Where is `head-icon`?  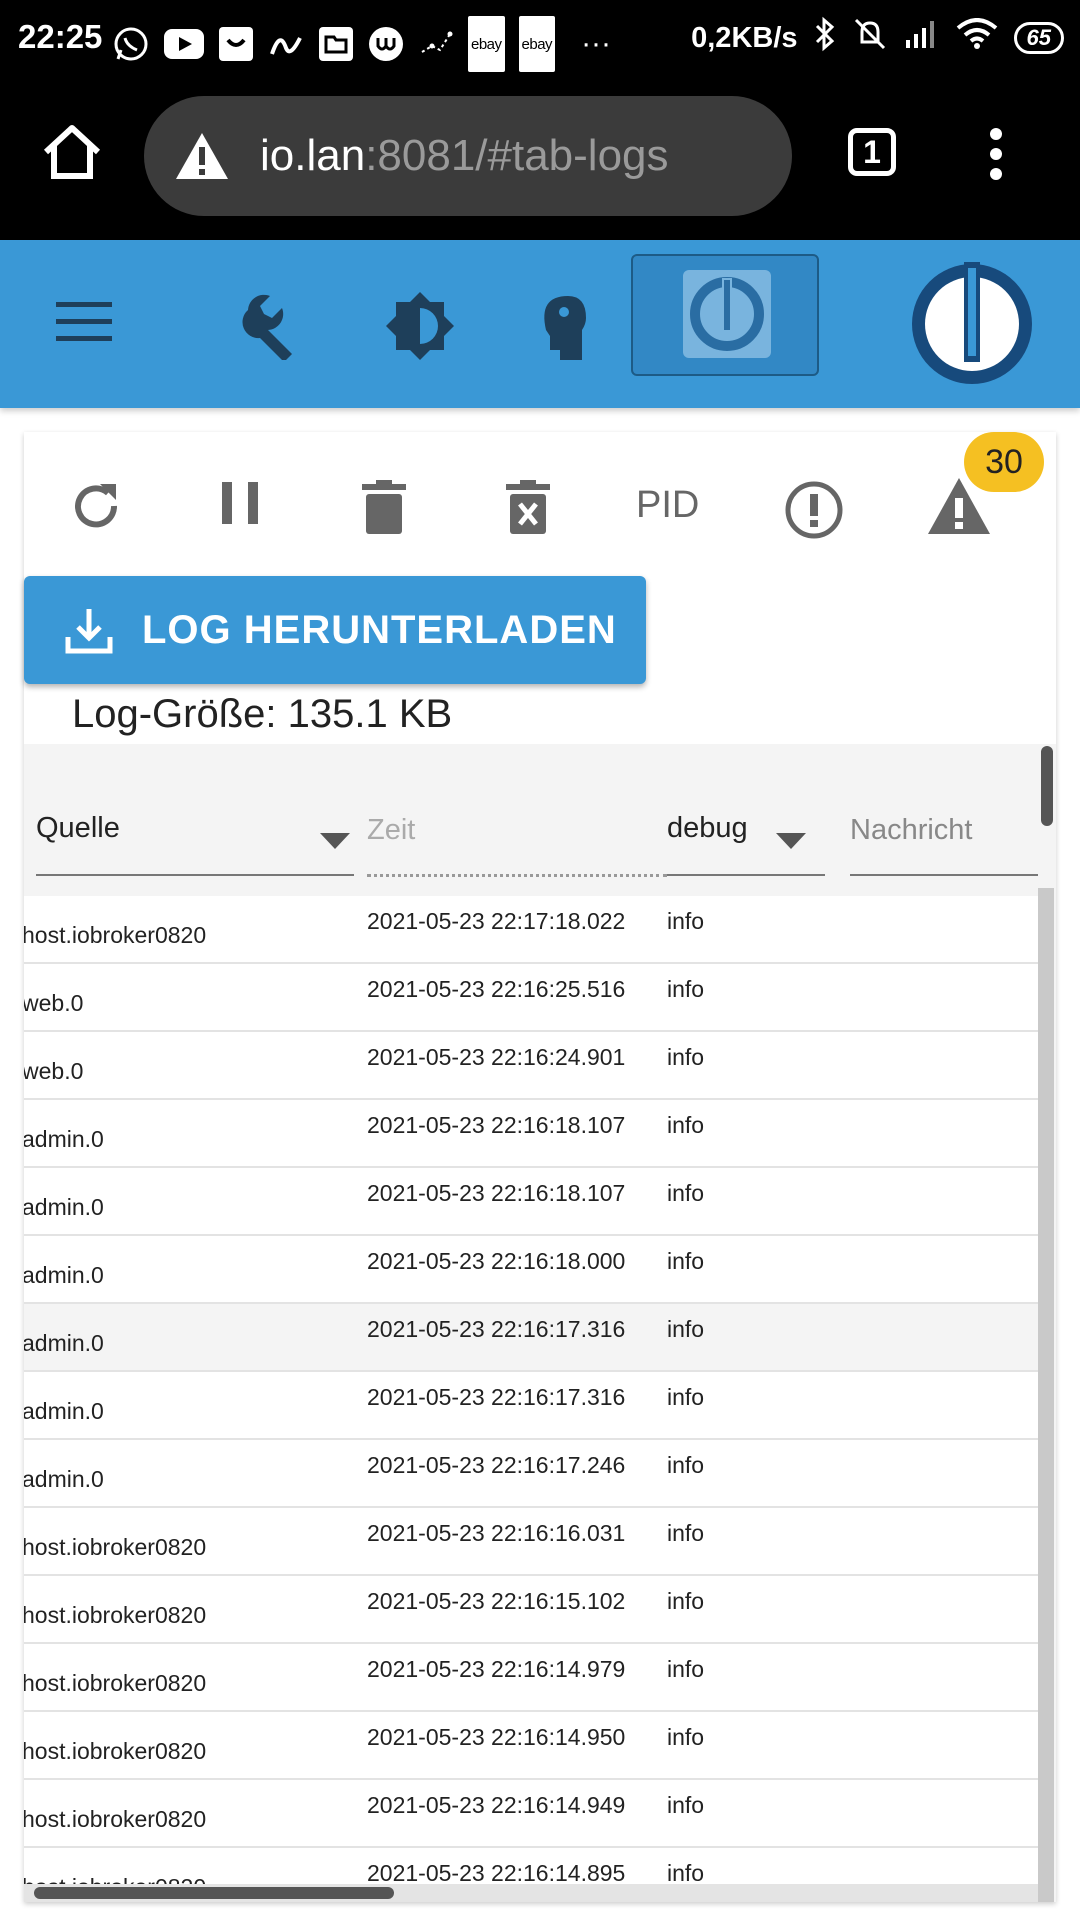
head-icon is located at coordinates (562, 328).